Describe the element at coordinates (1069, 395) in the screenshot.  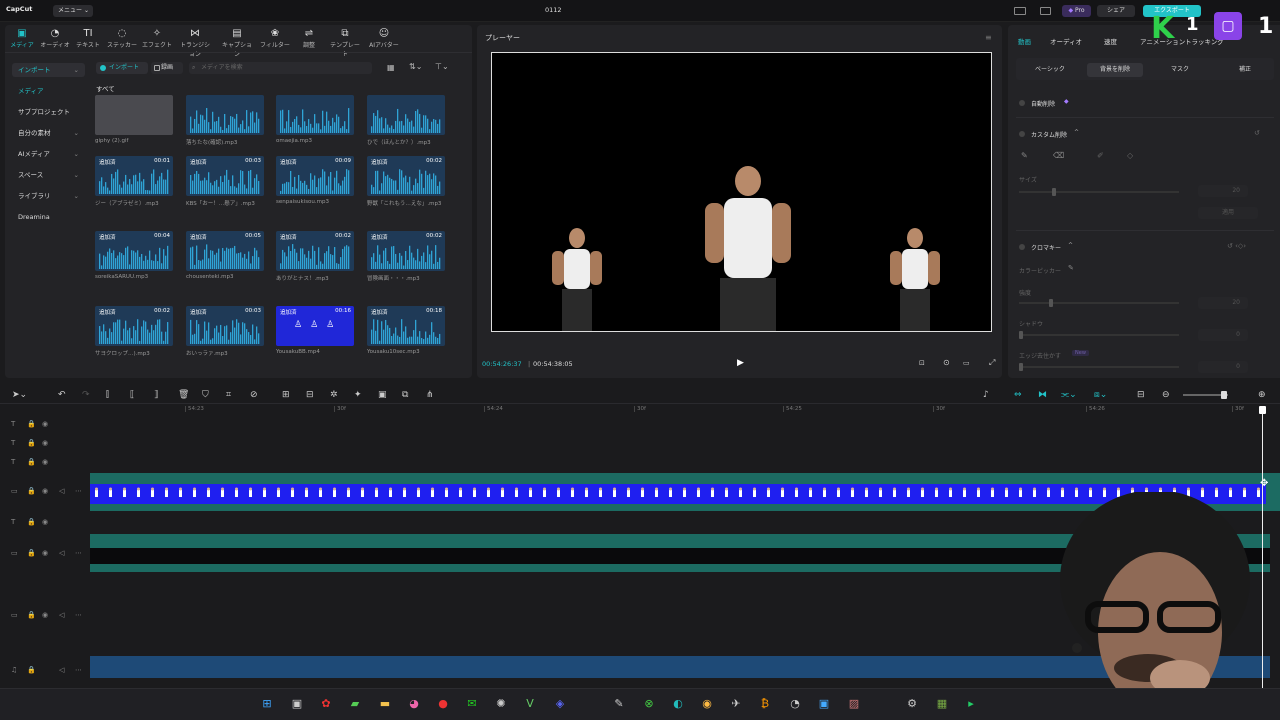
I see `preview-axis-icon: ⫘⌄` at that location.